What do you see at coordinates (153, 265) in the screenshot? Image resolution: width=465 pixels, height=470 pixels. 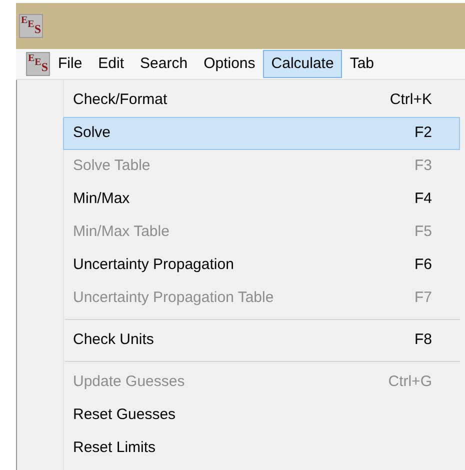 I see `menu-item-label: Uncertainty Propagation` at bounding box center [153, 265].